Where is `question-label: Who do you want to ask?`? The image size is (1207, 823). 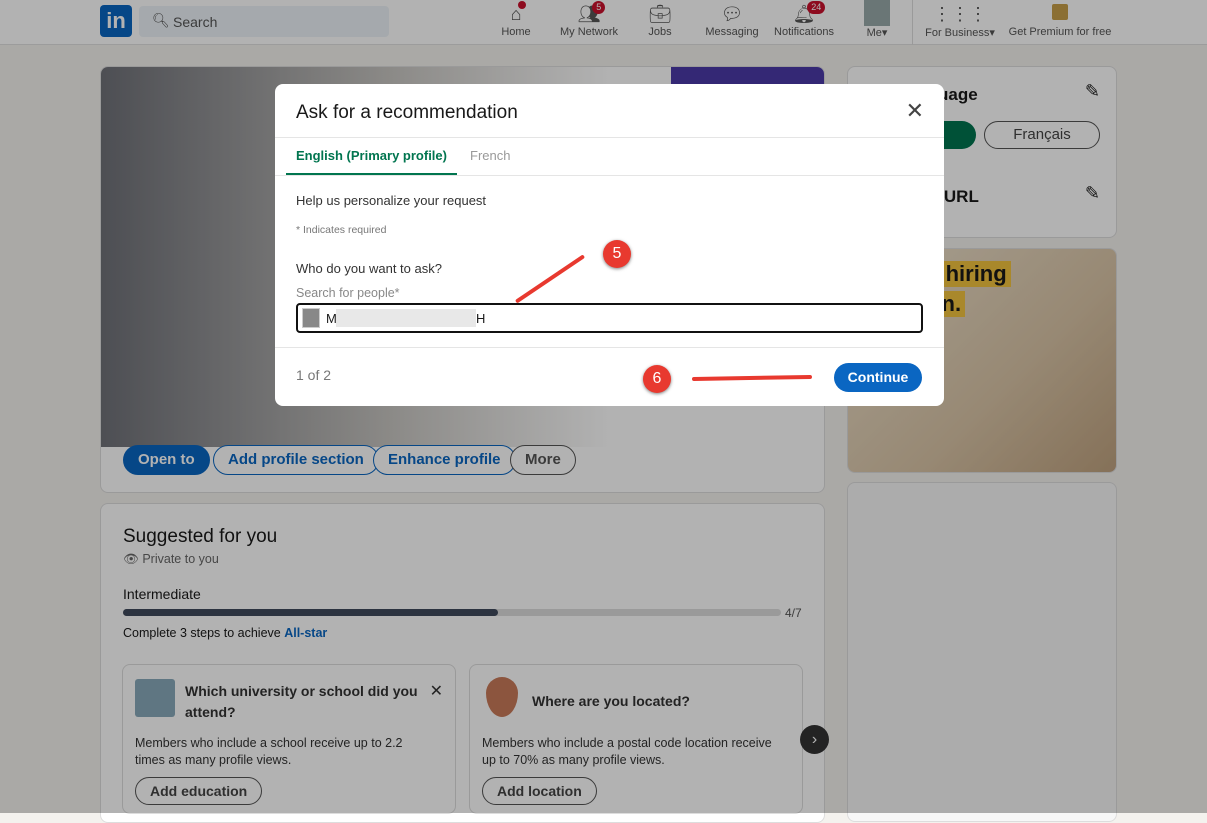 question-label: Who do you want to ask? is located at coordinates (369, 268).